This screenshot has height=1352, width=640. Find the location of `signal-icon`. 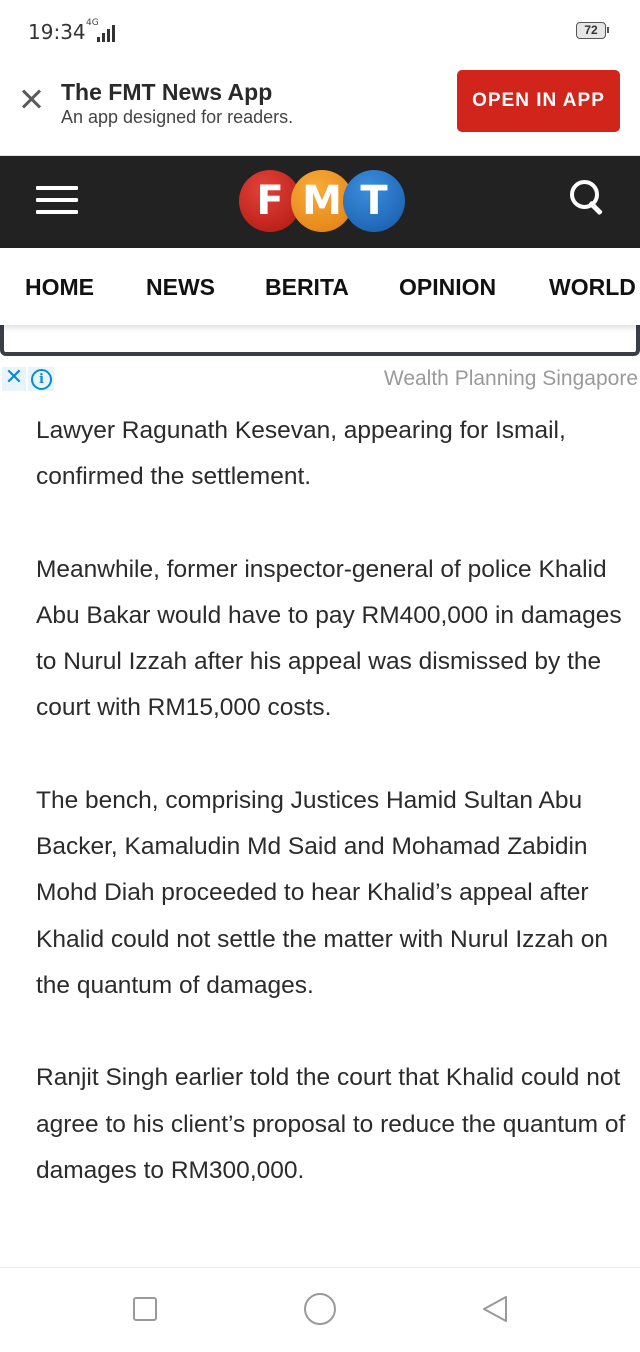

signal-icon is located at coordinates (108, 33).